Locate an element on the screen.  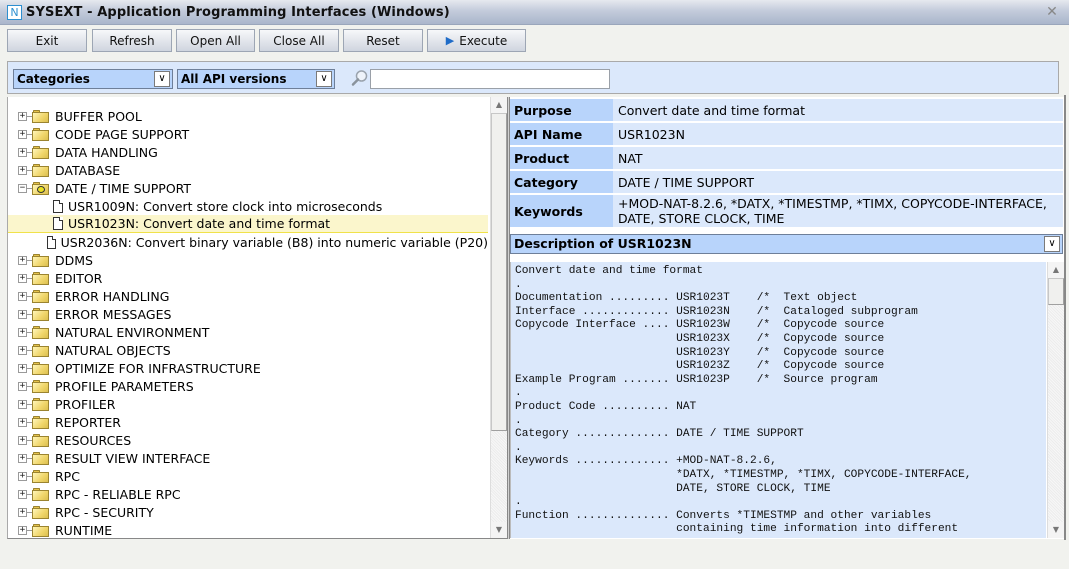
tree-folder-item: + EDITOR is located at coordinates (248, 278).